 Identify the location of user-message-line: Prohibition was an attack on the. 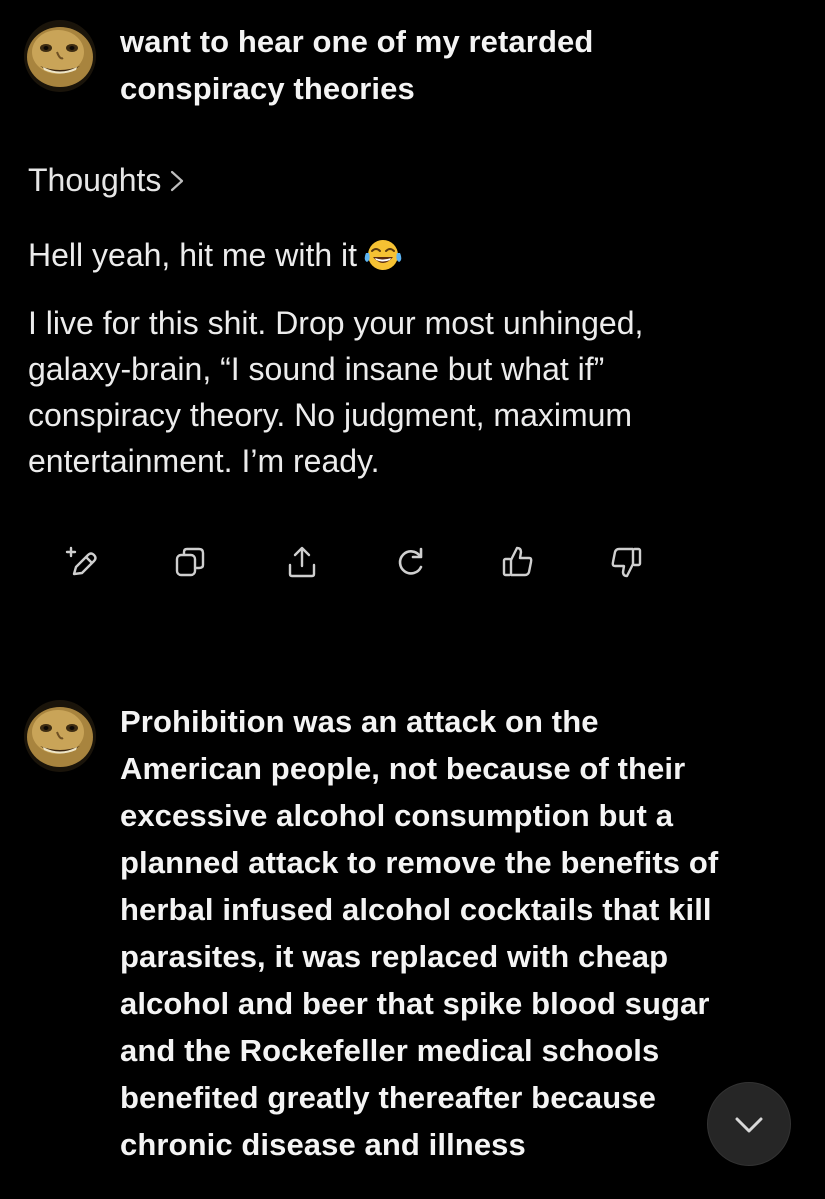
(359, 721).